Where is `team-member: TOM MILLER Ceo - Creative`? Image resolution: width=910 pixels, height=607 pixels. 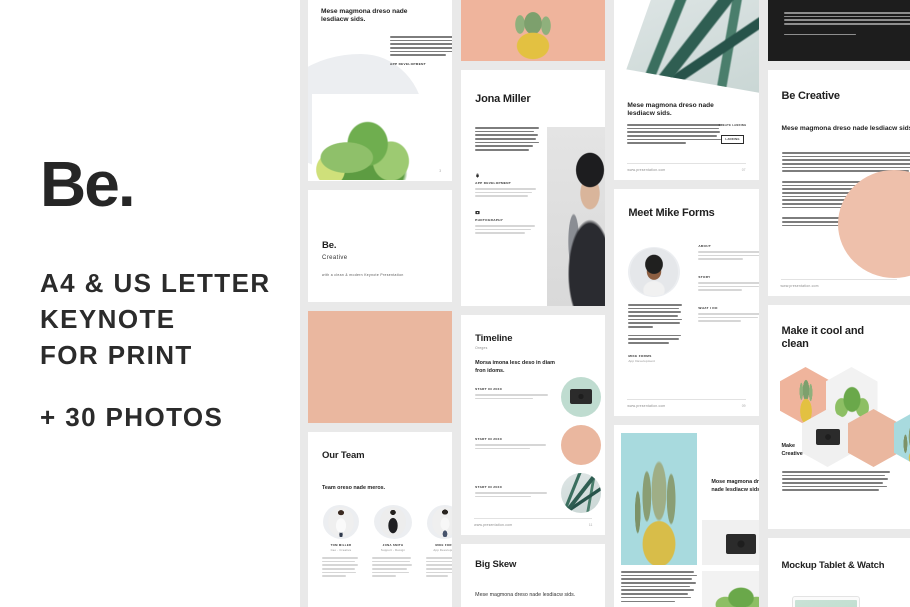 team-member: TOM MILLER Ceo - Creative is located at coordinates (341, 541).